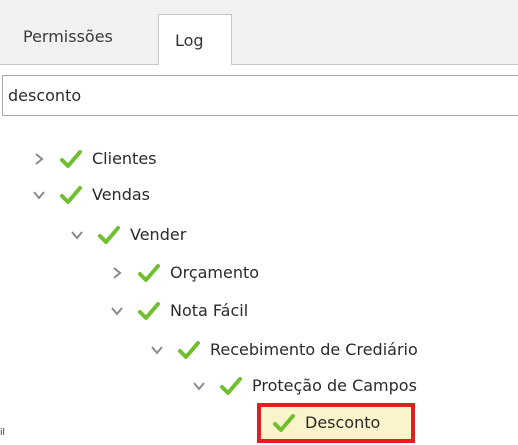  I want to click on tree-node-protecao-de-campos: Proteção de Campos, so click(304, 386).